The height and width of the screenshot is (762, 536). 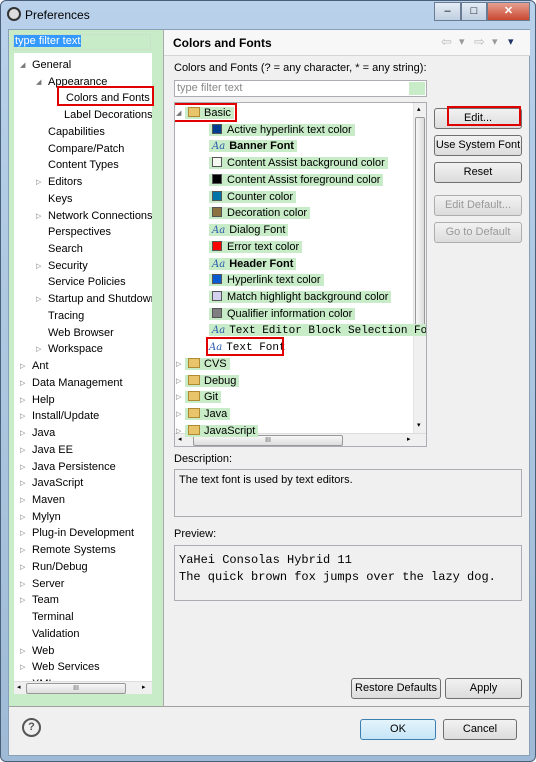 I want to click on colors-tree-item: Content Assist foreground color, so click(x=296, y=180).